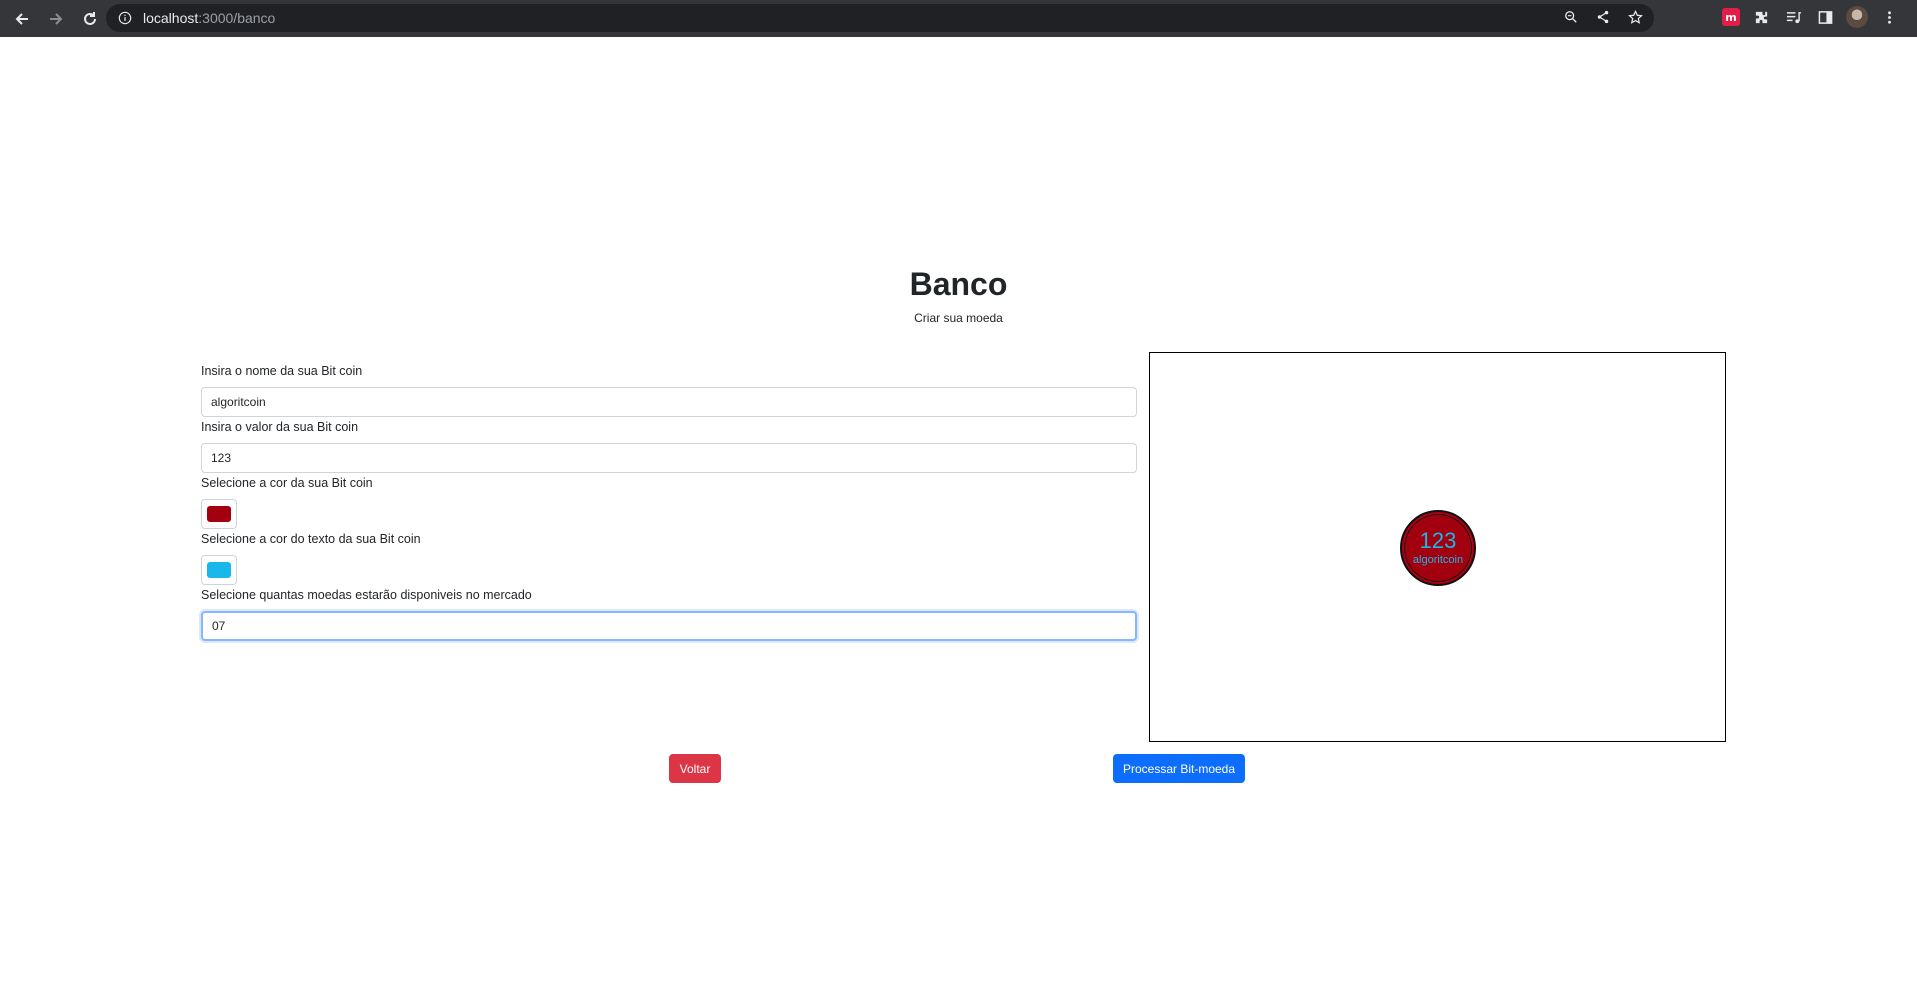 The width and height of the screenshot is (1917, 986). I want to click on coin-preview-name: algoritcoin, so click(1438, 559).